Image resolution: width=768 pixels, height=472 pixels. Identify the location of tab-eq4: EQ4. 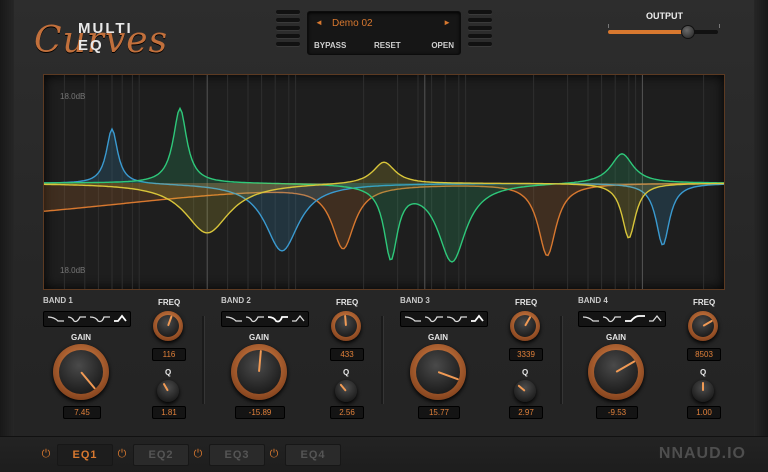
(313, 455).